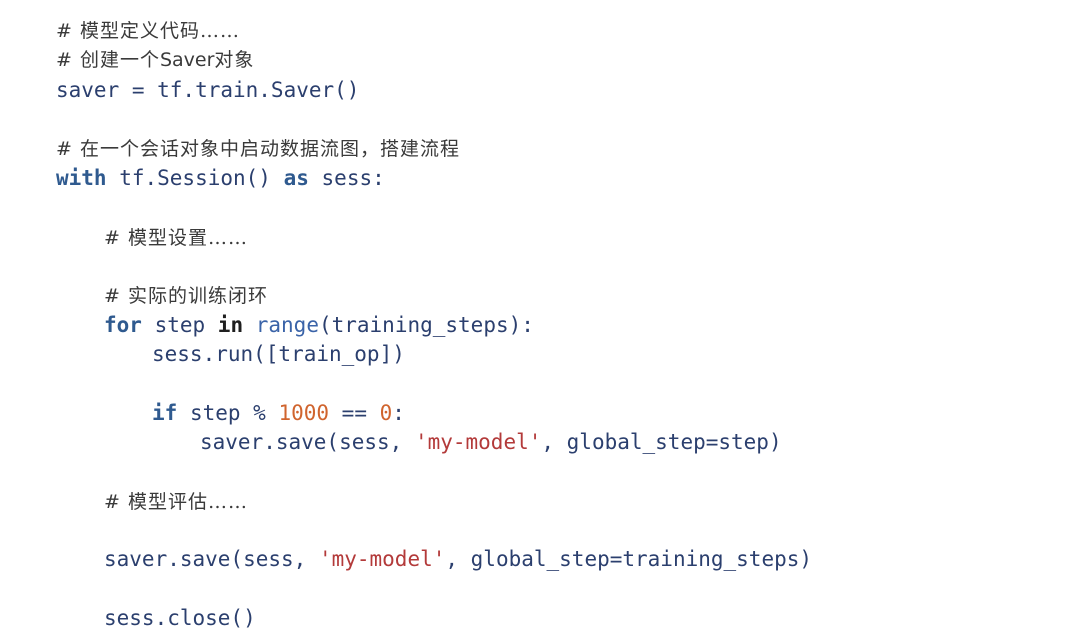 Image resolution: width=1091 pixels, height=635 pixels. Describe the element at coordinates (346, 178) in the screenshot. I see `code-text: sess:` at that location.